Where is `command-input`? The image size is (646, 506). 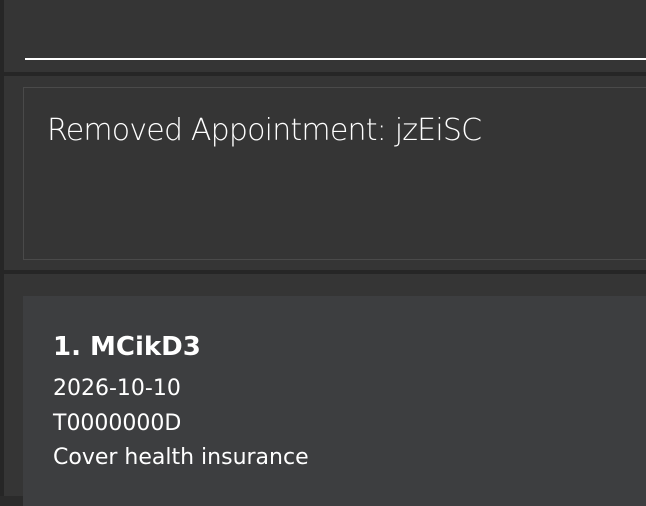 command-input is located at coordinates (335, 30).